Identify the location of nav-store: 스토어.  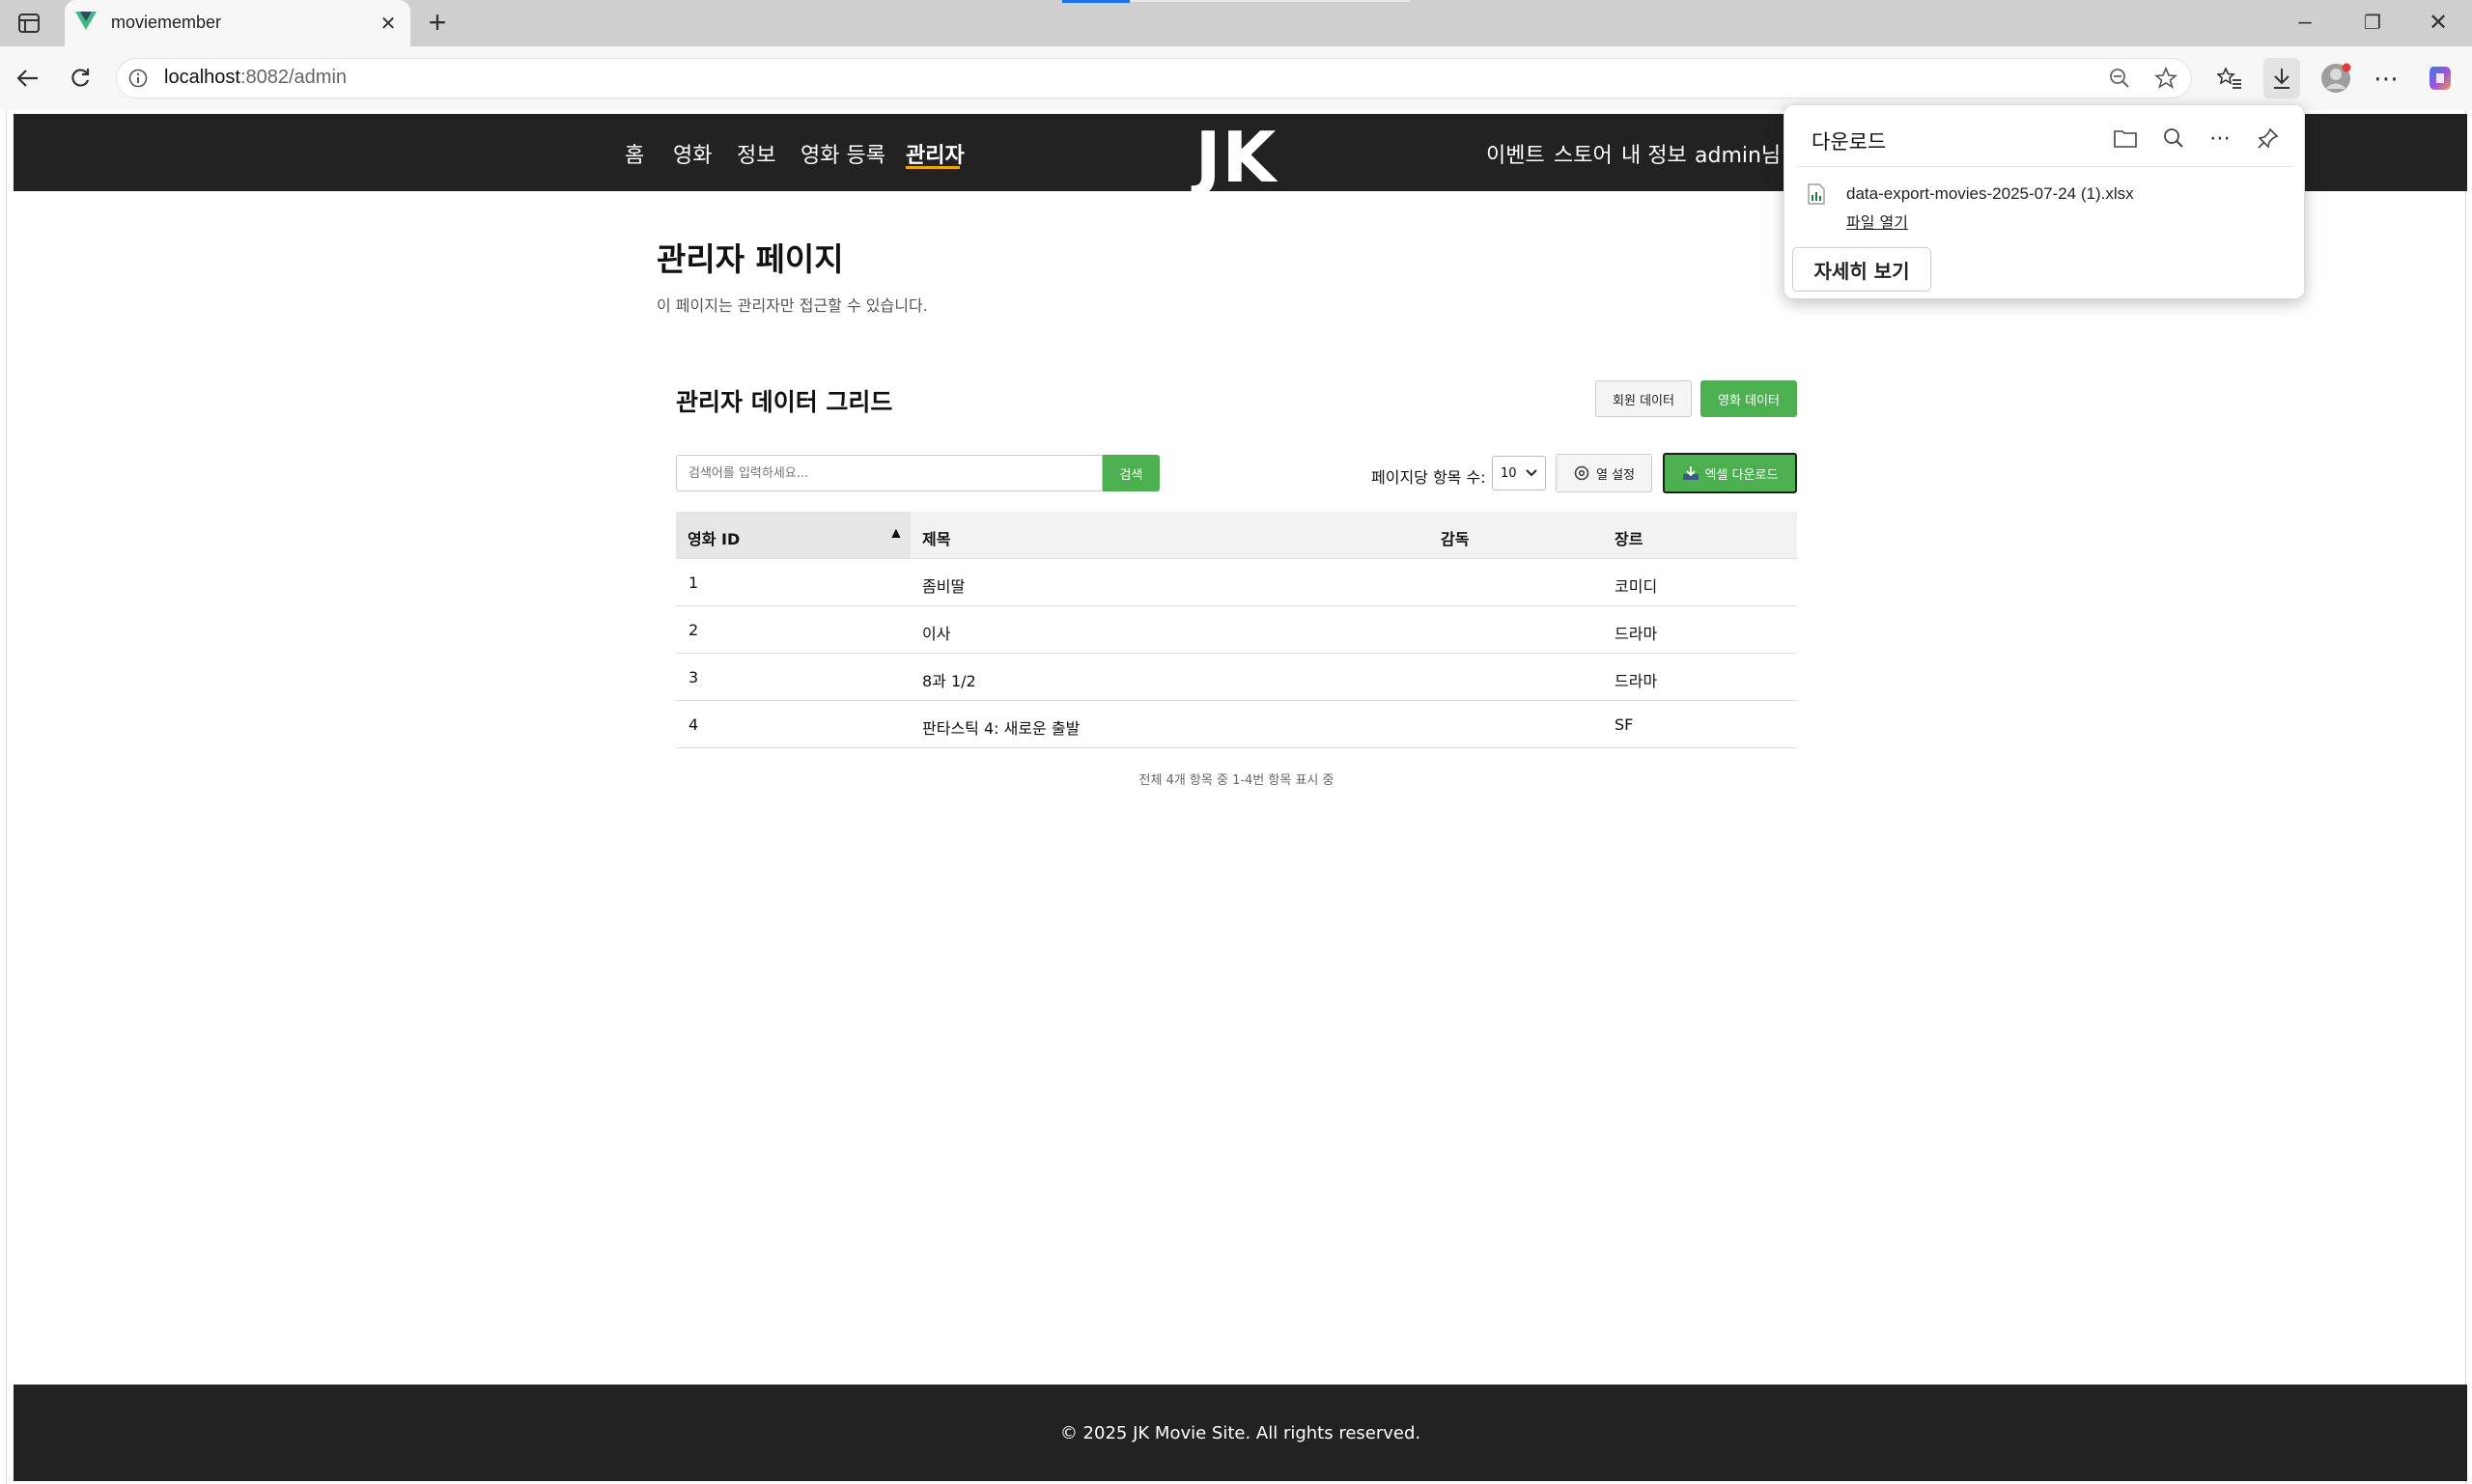
(1583, 153).